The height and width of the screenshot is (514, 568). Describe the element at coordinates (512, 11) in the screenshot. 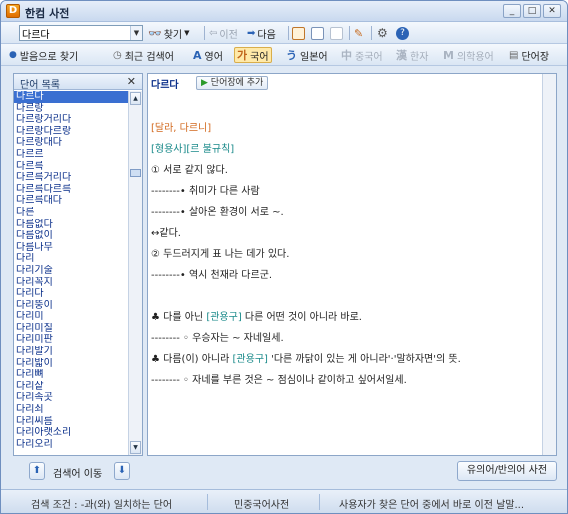

I see `minimize-button: _` at that location.